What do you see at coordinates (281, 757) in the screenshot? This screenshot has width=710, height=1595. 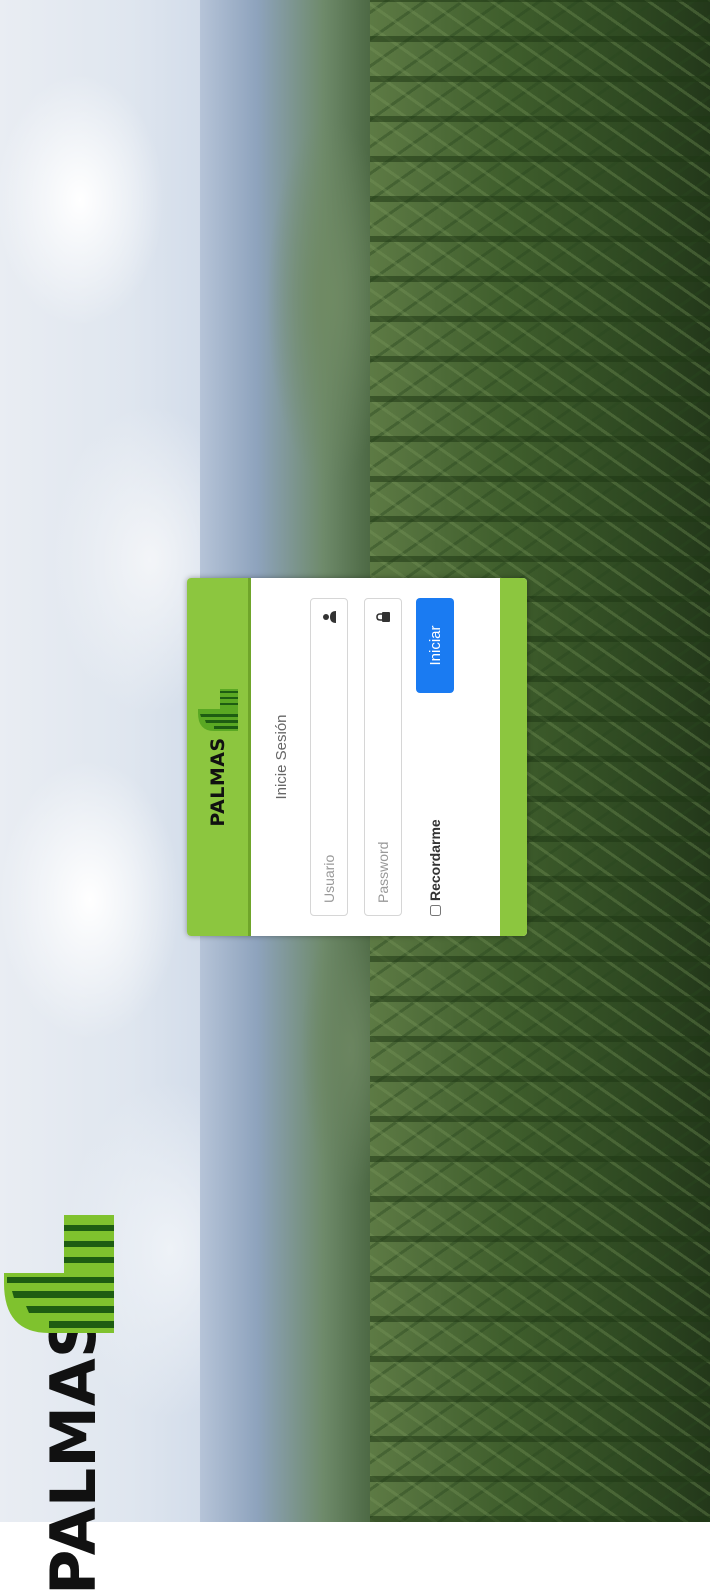 I see `login-title: Inicie Sesión` at bounding box center [281, 757].